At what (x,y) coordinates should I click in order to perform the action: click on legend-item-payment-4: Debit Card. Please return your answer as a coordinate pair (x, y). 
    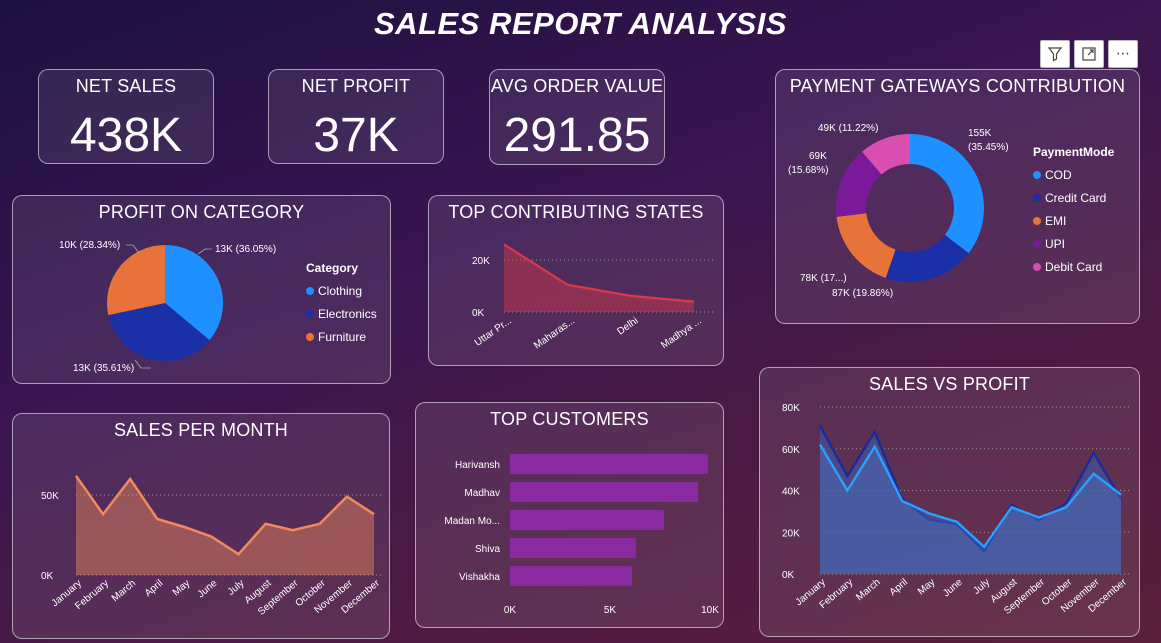
    Looking at the image, I should click on (1073, 266).